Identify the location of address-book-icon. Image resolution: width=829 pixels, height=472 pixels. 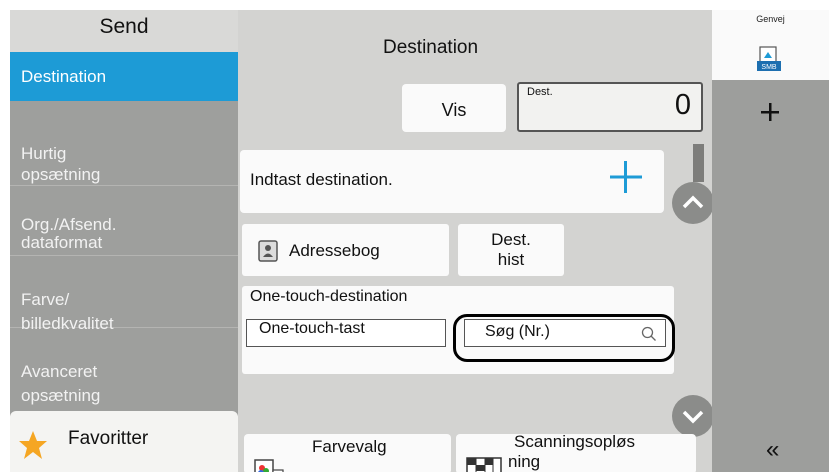
(268, 251).